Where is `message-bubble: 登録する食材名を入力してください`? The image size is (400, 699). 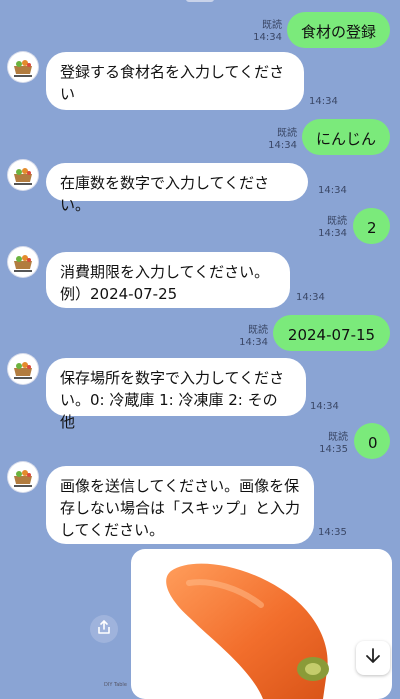
message-bubble: 登録する食材名を入力してください is located at coordinates (175, 81).